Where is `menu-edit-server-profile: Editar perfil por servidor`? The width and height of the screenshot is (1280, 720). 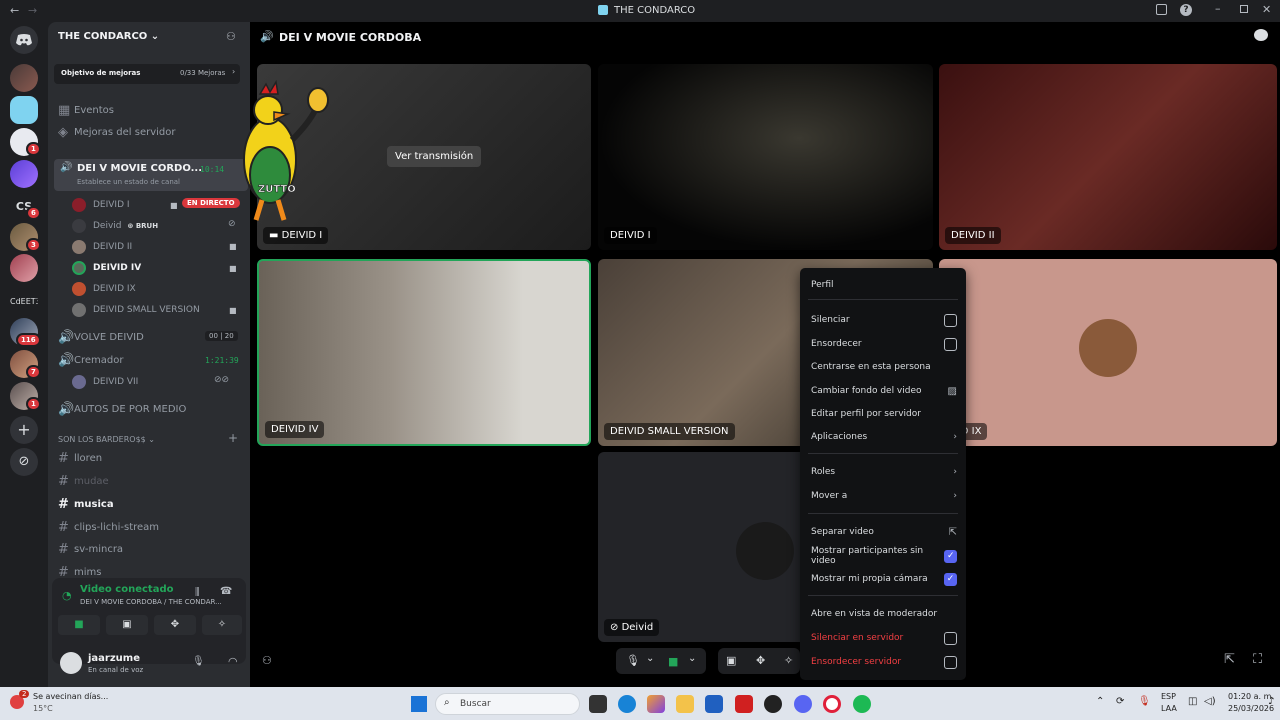
menu-edit-server-profile: Editar perfil por servidor is located at coordinates (884, 414).